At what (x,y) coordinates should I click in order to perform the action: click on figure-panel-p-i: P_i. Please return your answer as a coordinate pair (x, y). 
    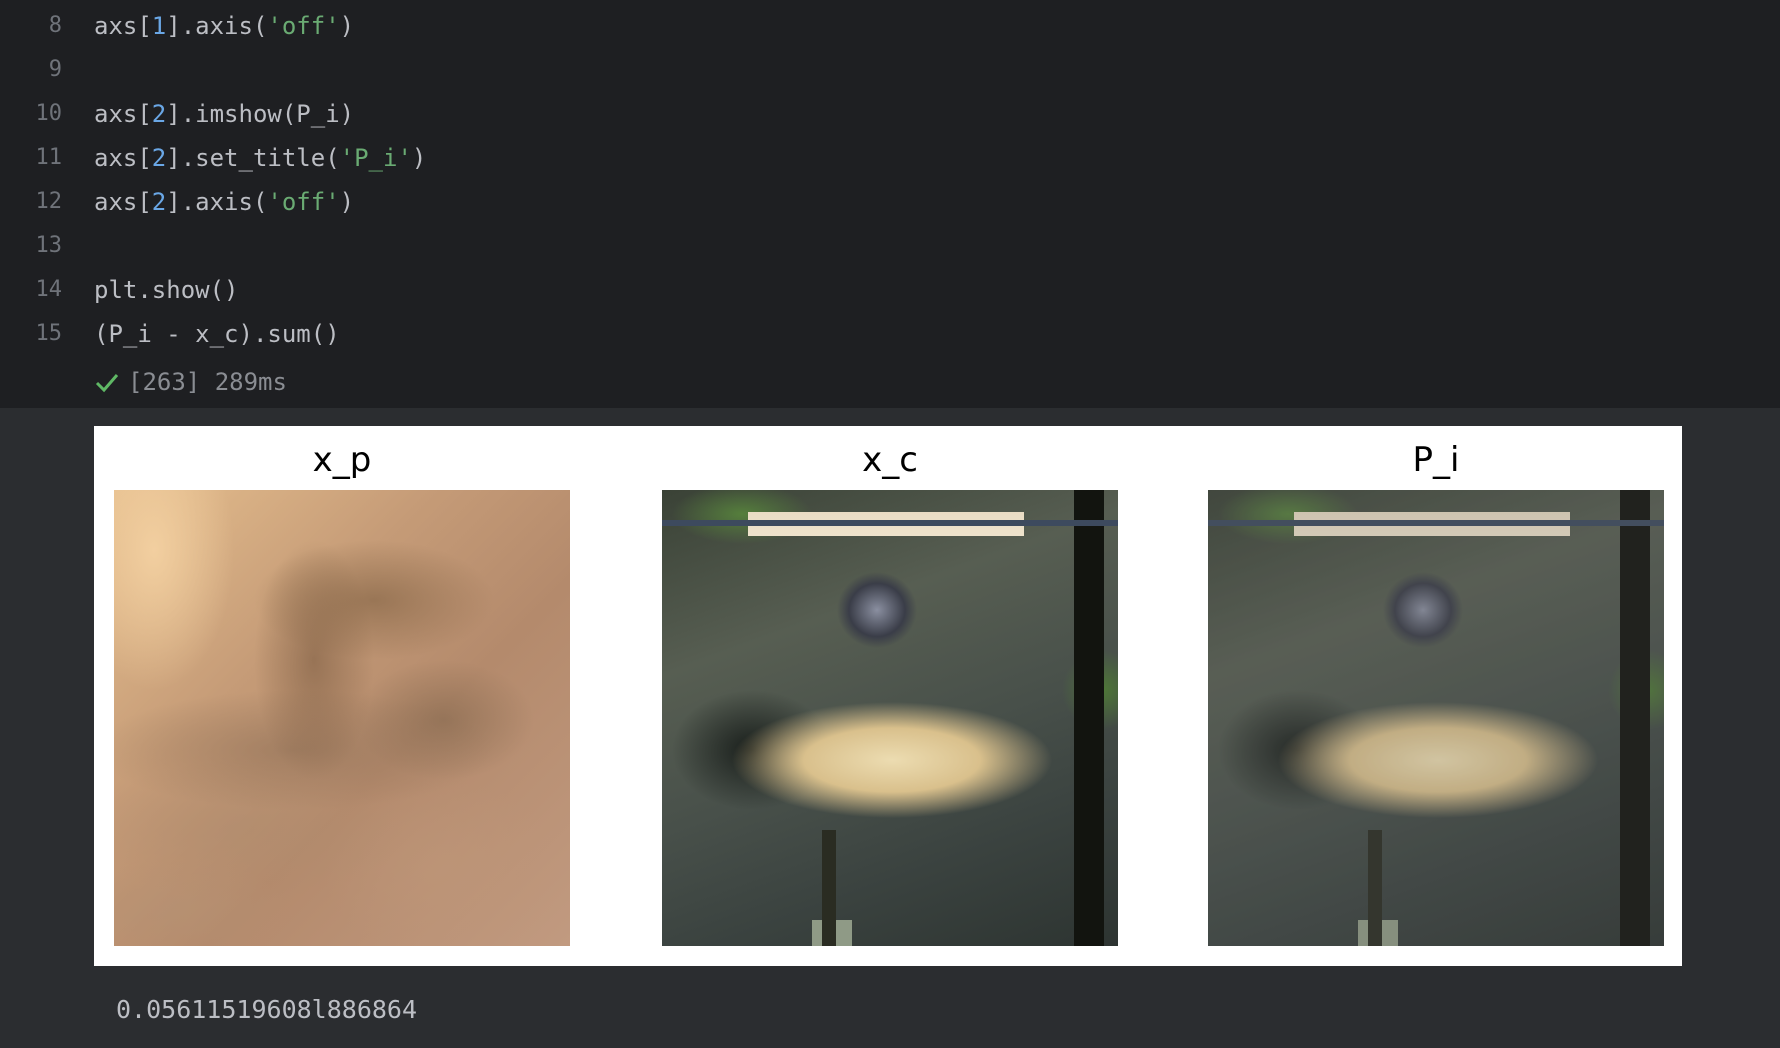
    Looking at the image, I should click on (1436, 696).